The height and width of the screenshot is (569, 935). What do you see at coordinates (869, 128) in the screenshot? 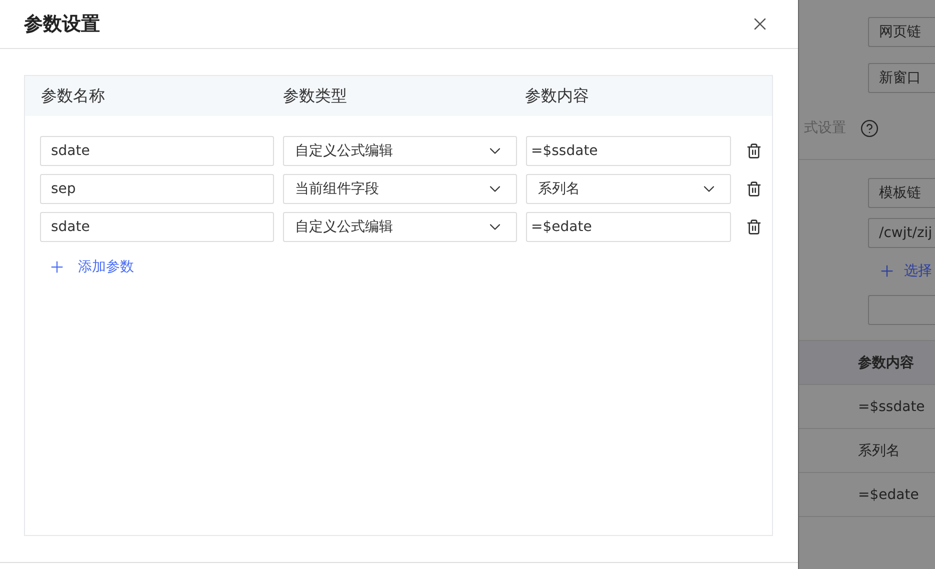
I see `help-icon` at bounding box center [869, 128].